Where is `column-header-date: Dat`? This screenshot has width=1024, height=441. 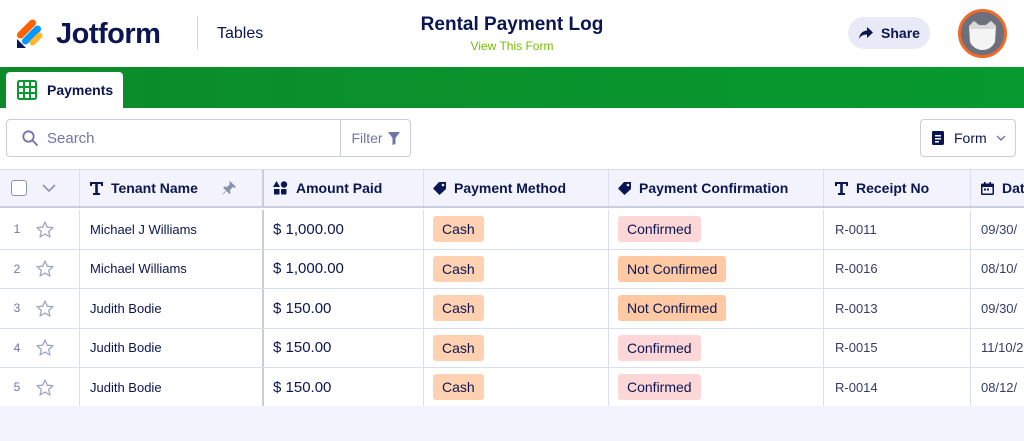
column-header-date: Dat is located at coordinates (997, 188).